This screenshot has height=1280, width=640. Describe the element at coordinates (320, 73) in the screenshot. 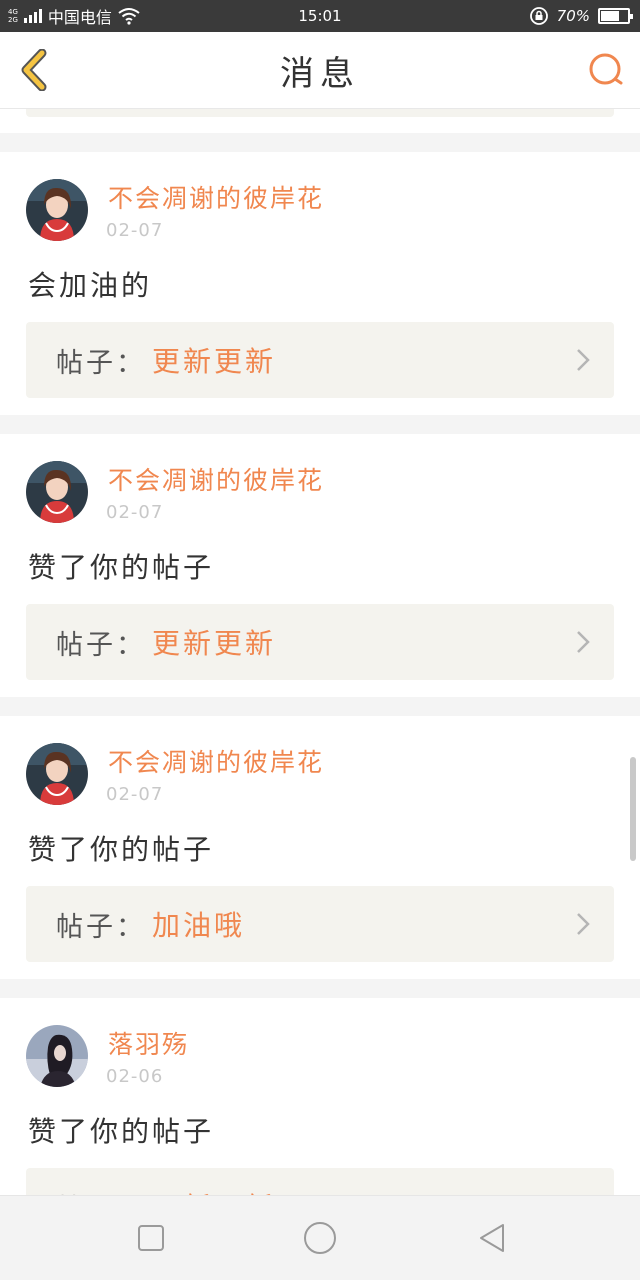

I see `page-title: 消息` at that location.